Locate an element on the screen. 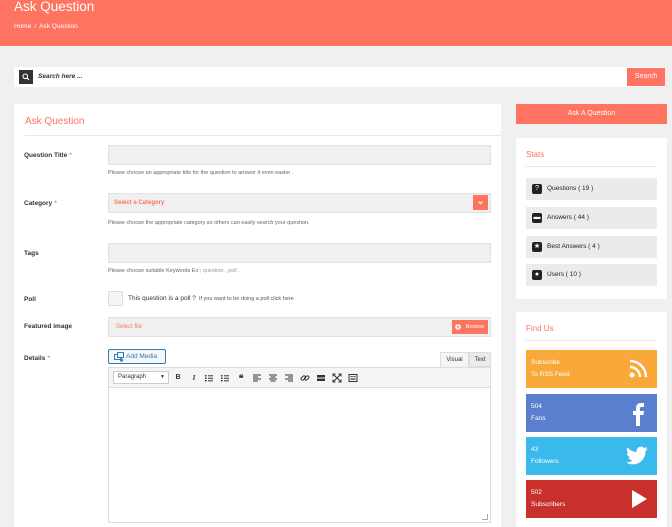 The width and height of the screenshot is (672, 527). align-left-icon is located at coordinates (257, 378).